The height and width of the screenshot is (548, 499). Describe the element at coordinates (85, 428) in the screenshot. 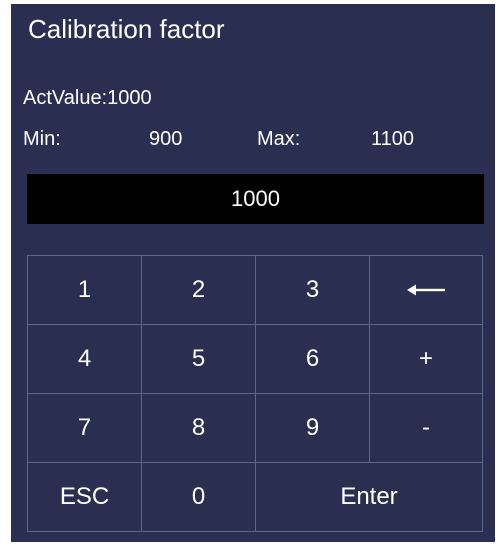

I see `key-7: 7` at that location.